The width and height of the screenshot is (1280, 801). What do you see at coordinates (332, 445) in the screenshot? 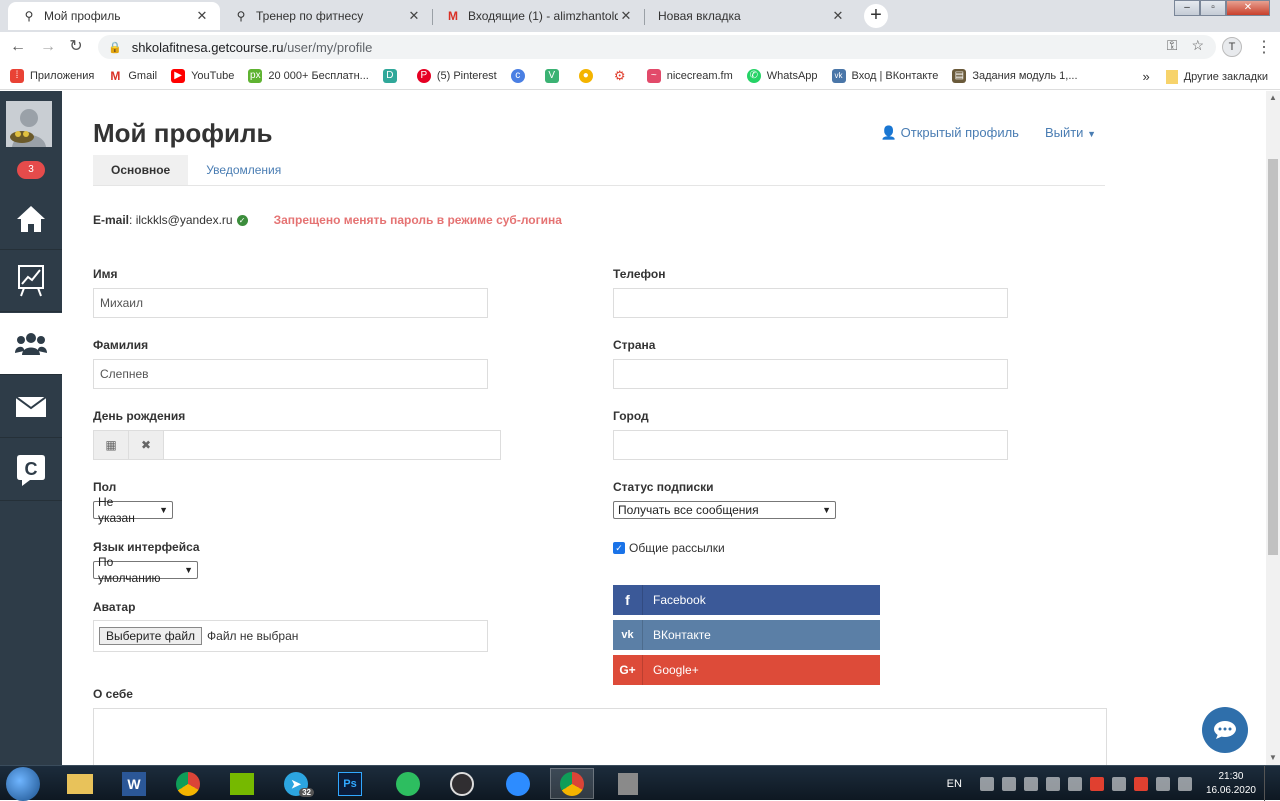
I see `birthday-input` at bounding box center [332, 445].